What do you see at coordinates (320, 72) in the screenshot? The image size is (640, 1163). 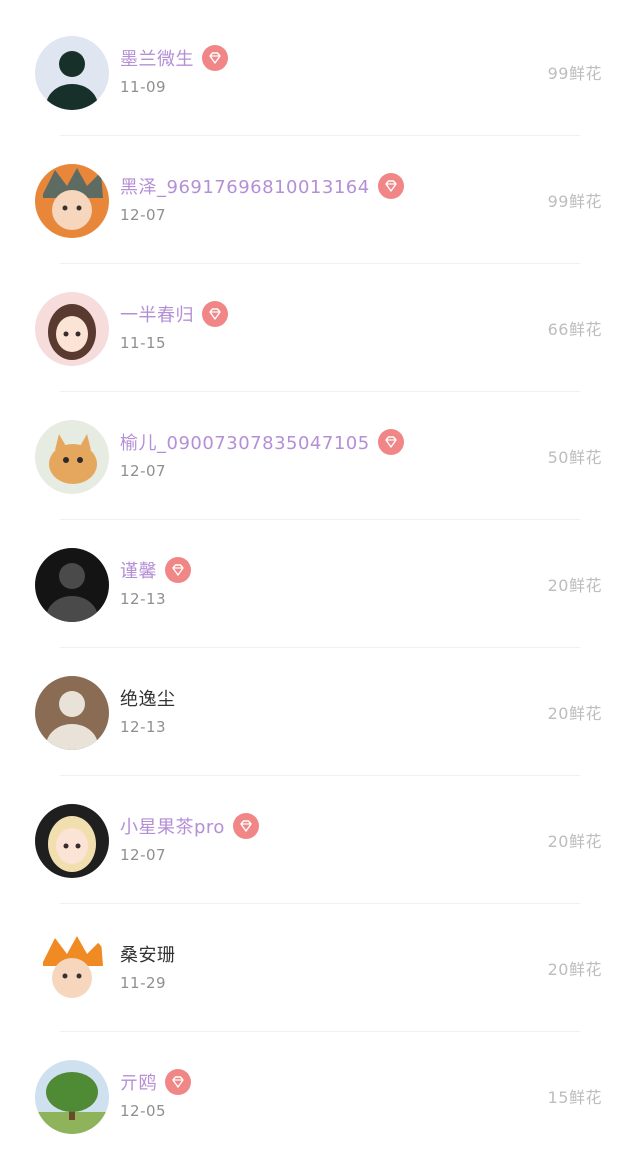 I see `list-item: 墨兰微生 11-09 99鲜花` at bounding box center [320, 72].